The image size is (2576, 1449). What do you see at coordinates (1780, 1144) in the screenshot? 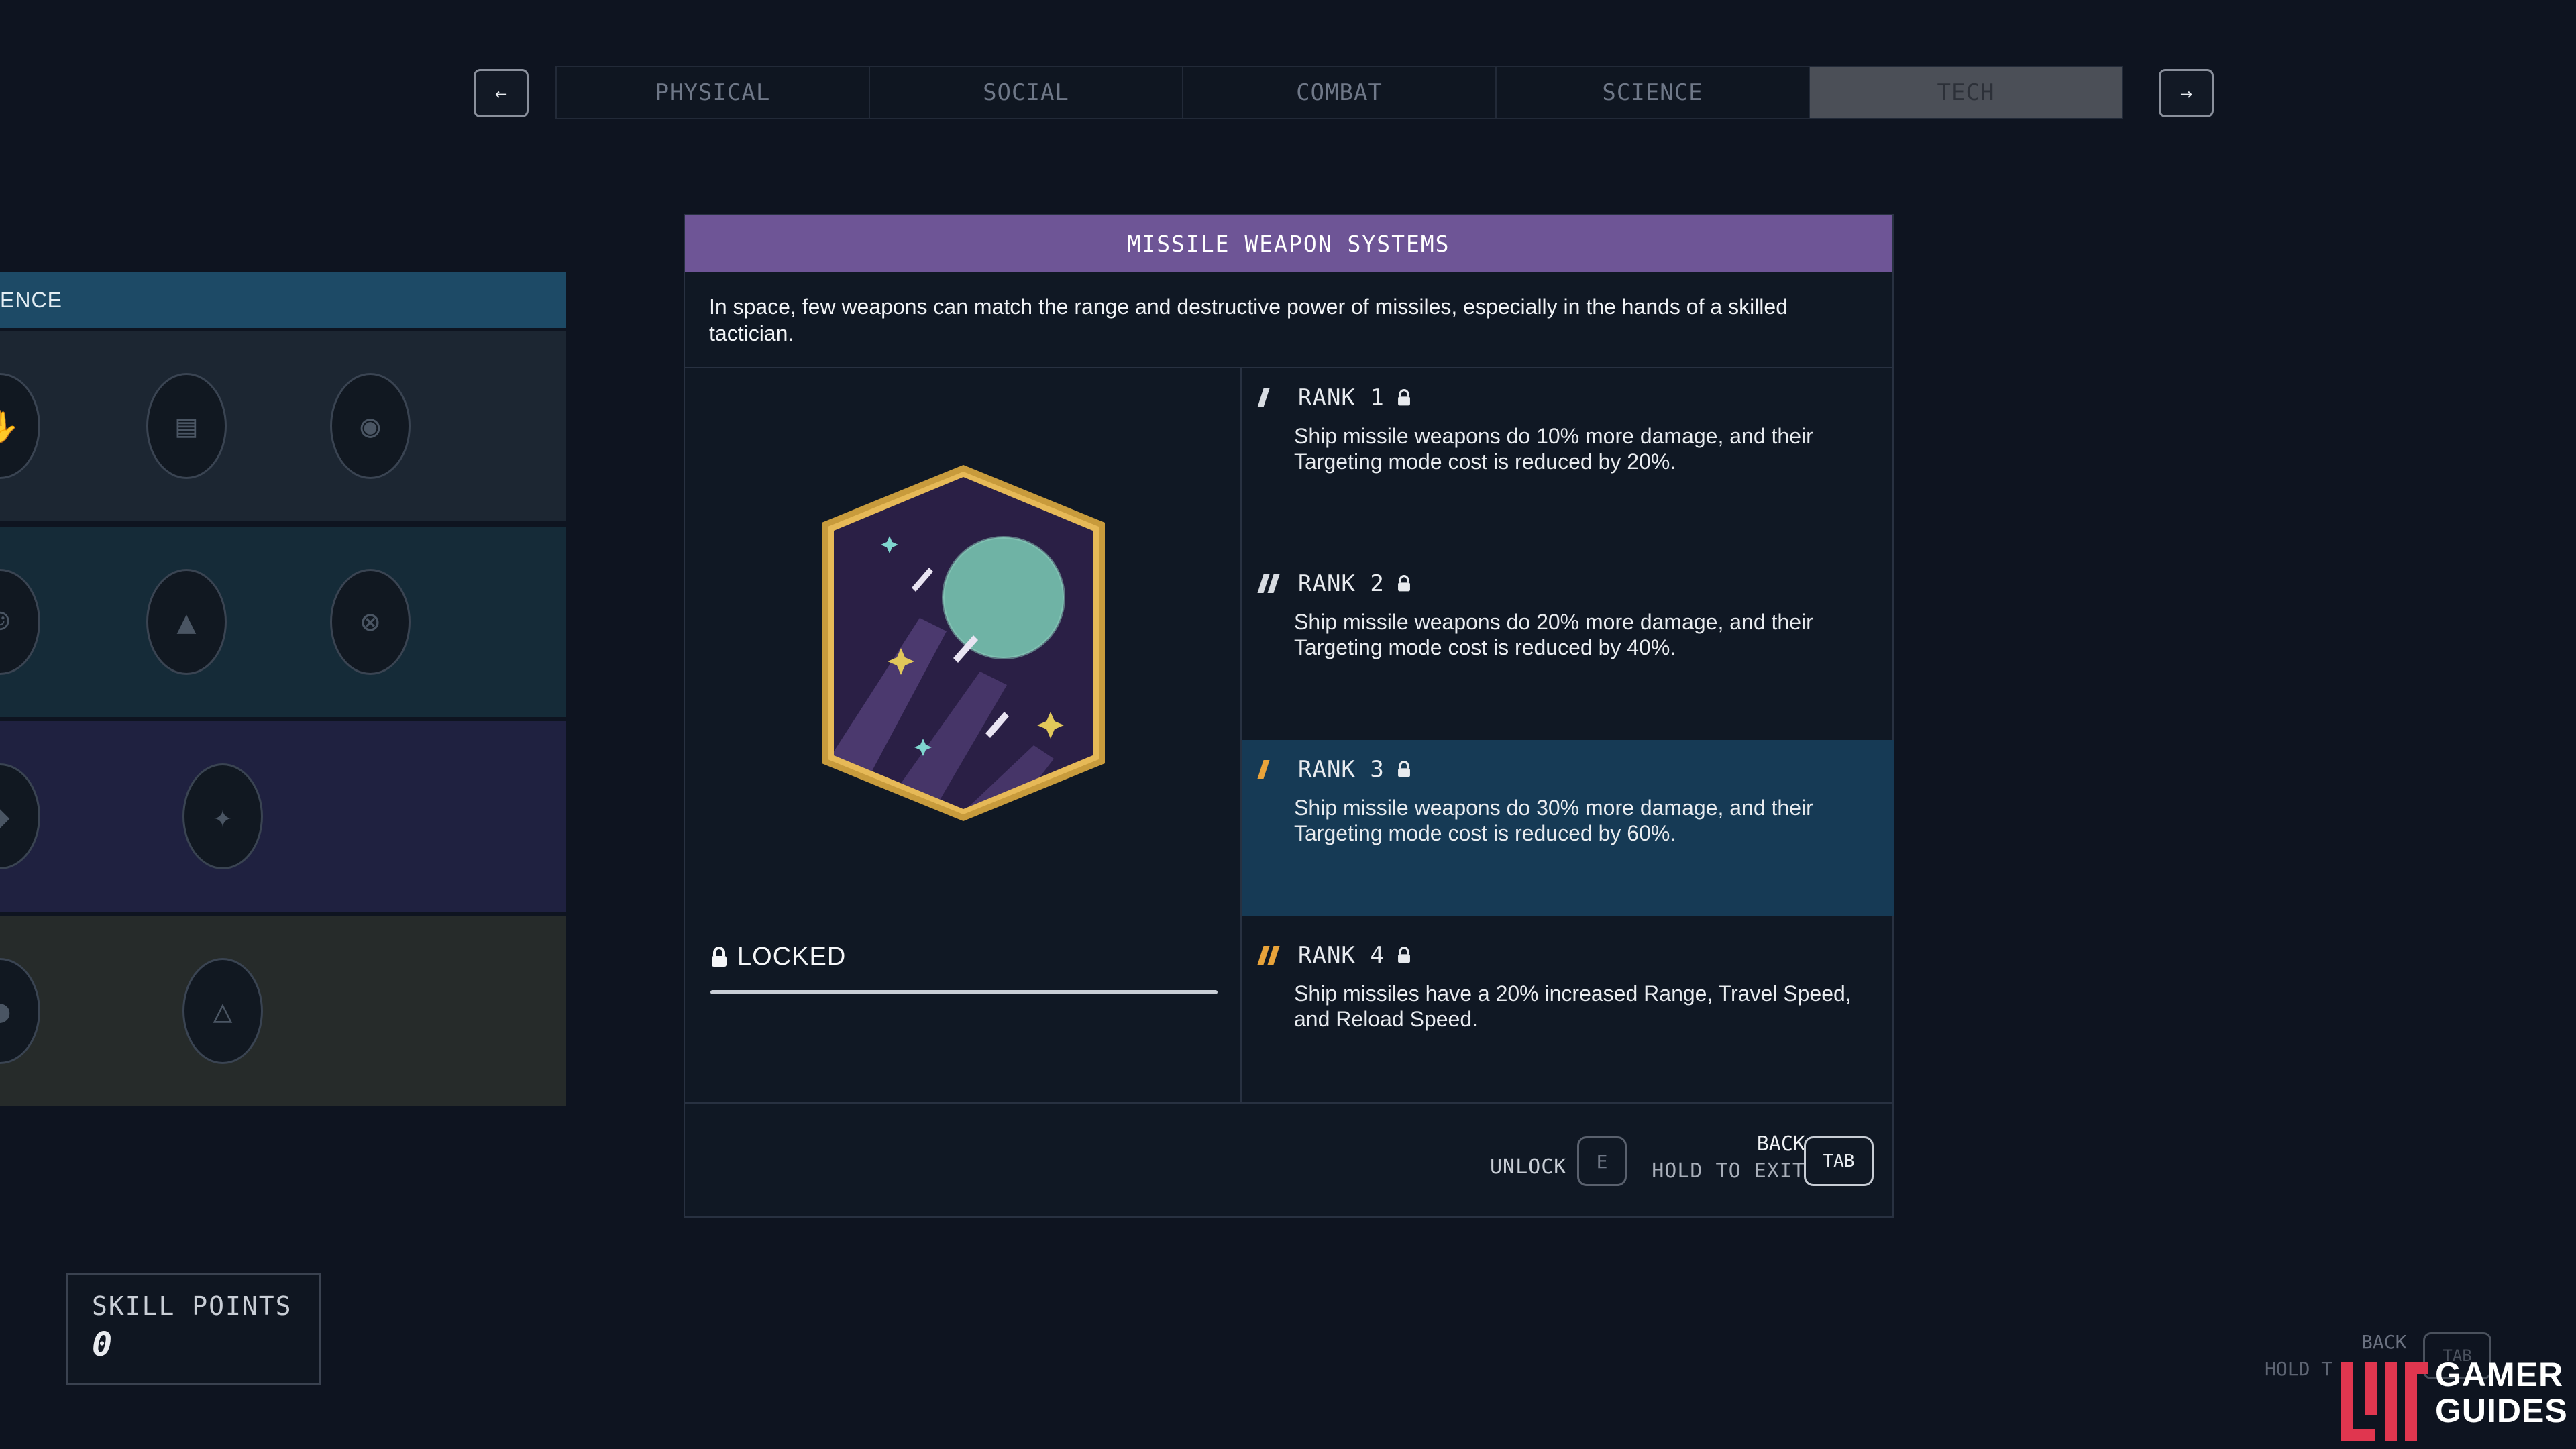
I see `back-label: BACK` at bounding box center [1780, 1144].